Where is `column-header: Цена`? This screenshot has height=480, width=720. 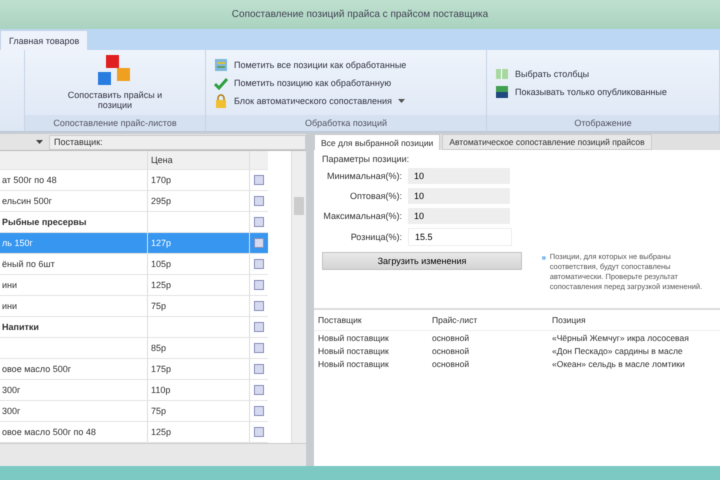
column-header: Цена is located at coordinates (199, 160).